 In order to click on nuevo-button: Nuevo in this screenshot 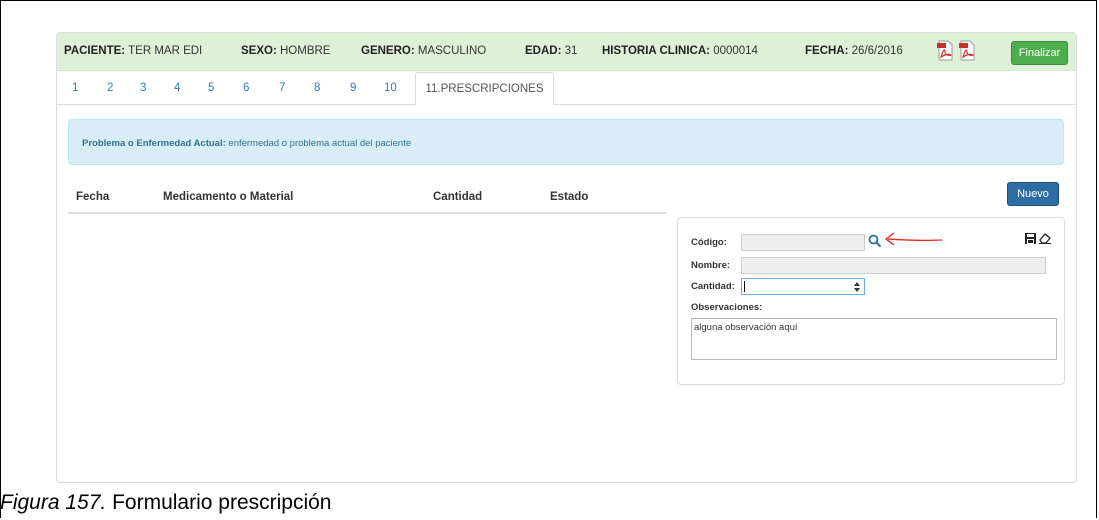, I will do `click(1033, 194)`.